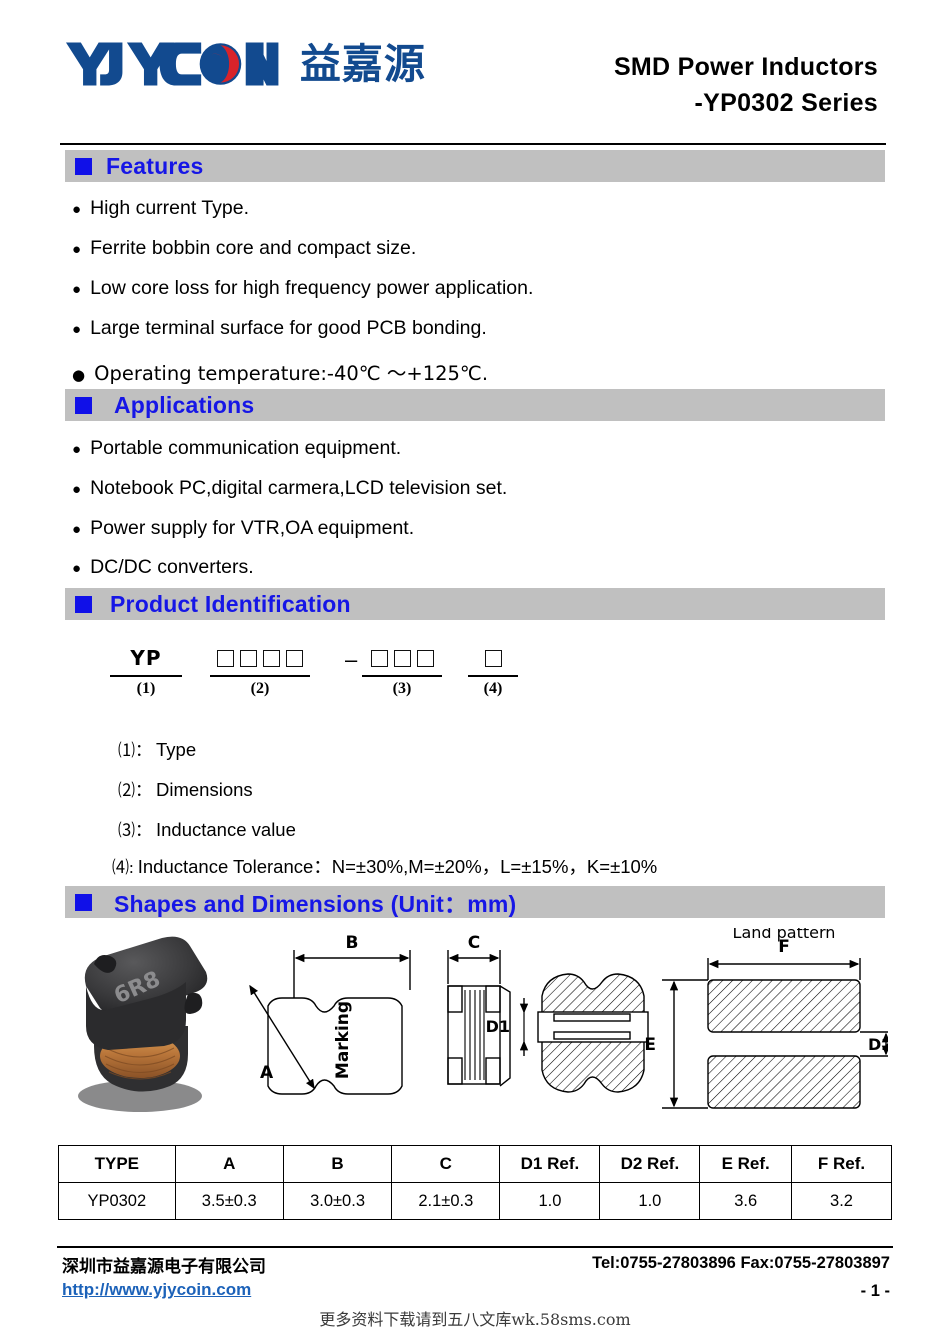 Image resolution: width=950 pixels, height=1344 pixels. Describe the element at coordinates (745, 1164) in the screenshot. I see `col-header-e-ref: E Ref.` at that location.